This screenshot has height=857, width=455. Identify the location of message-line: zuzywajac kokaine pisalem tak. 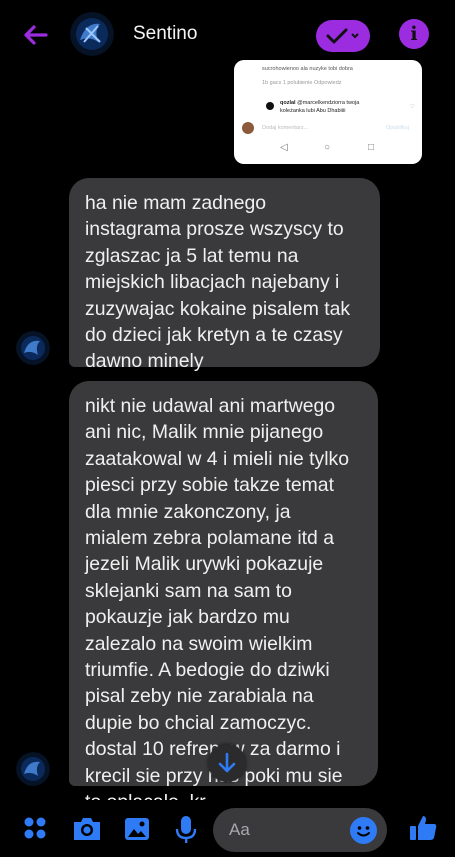
(218, 308).